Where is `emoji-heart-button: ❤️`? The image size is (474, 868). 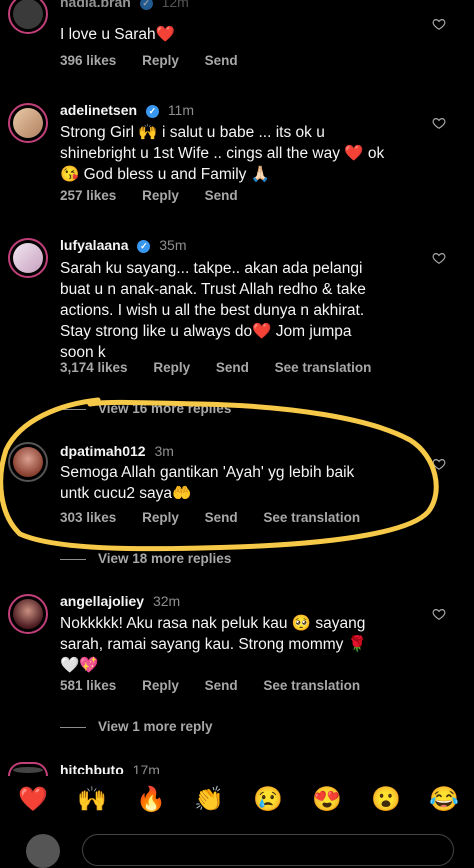
emoji-heart-button: ❤️ is located at coordinates (33, 800).